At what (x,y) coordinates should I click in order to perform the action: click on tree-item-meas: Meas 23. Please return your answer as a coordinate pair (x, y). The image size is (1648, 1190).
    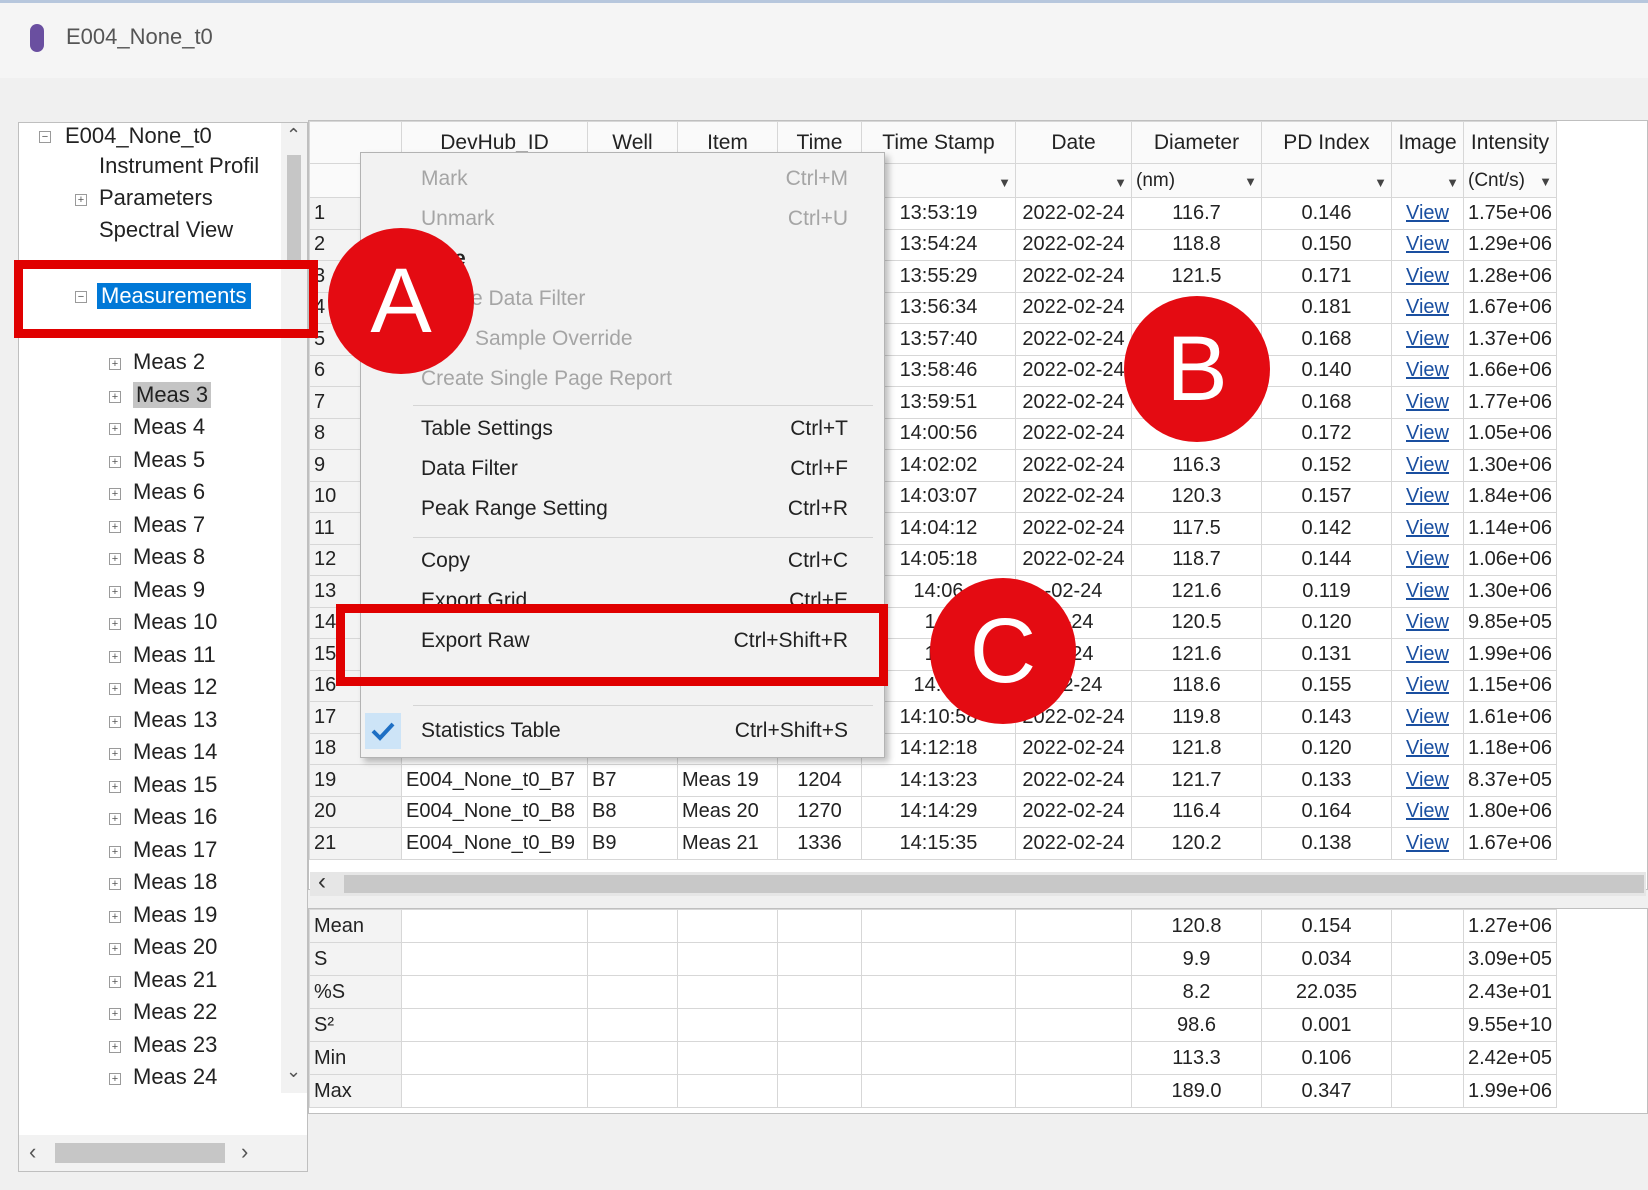
    Looking at the image, I should click on (175, 1045).